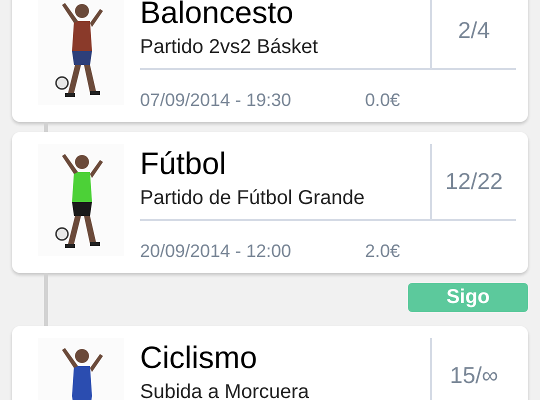 The image size is (540, 400). Describe the element at coordinates (382, 251) in the screenshot. I see `event-price: 2.0€` at that location.